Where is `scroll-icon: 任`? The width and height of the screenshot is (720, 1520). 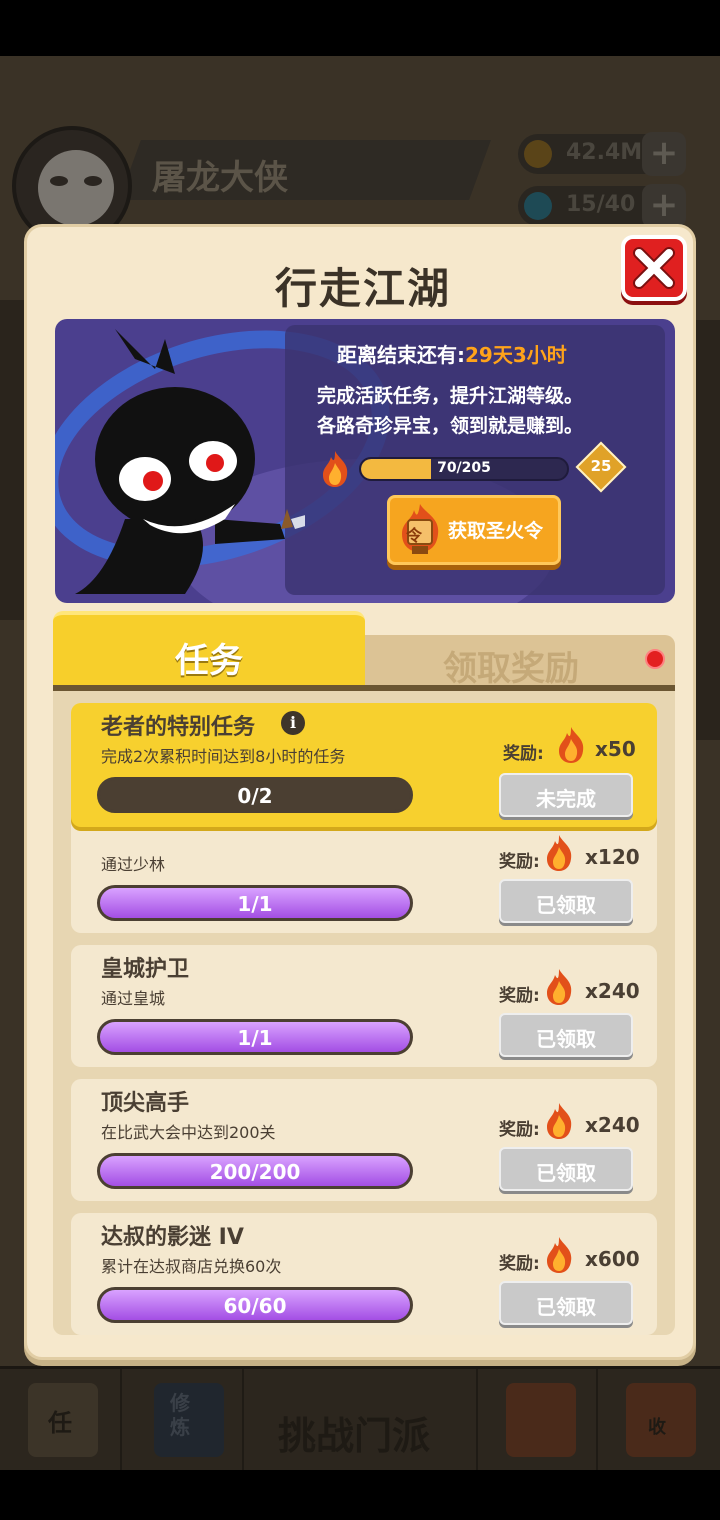
scroll-icon: 任 is located at coordinates (63, 1420).